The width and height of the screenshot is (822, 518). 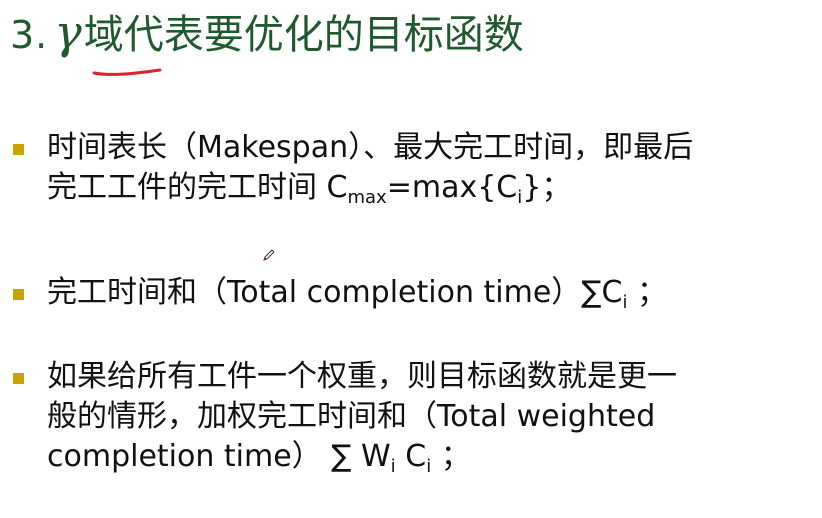 What do you see at coordinates (367, 197) in the screenshot?
I see `subscript-max: max` at bounding box center [367, 197].